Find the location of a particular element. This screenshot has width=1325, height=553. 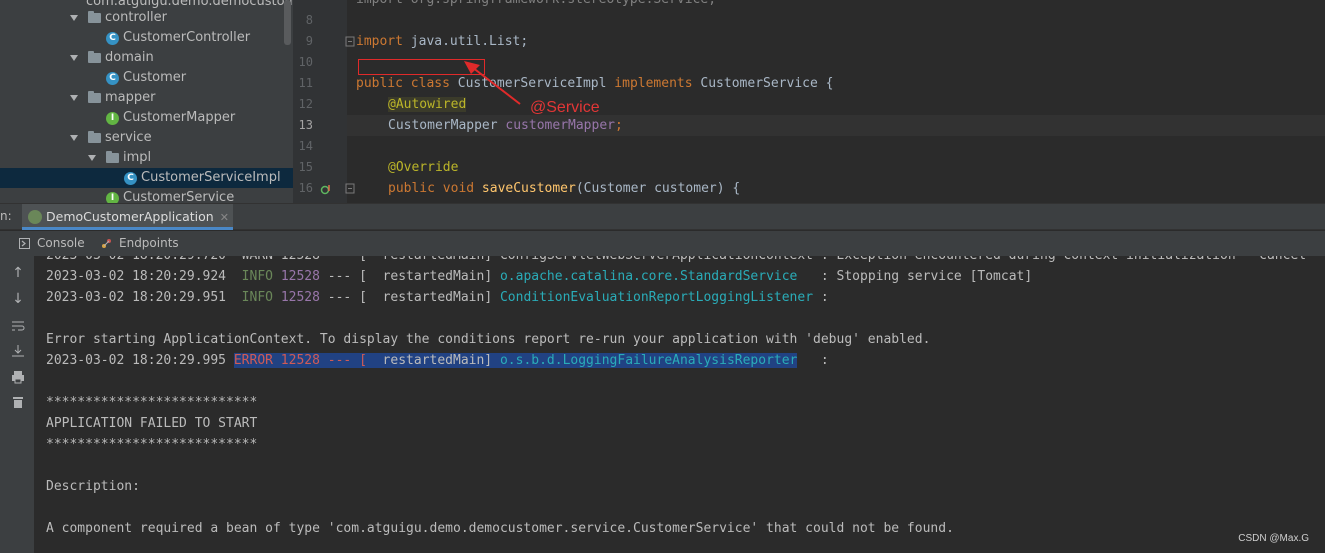

tree-item-impl: impl is located at coordinates (146, 158).